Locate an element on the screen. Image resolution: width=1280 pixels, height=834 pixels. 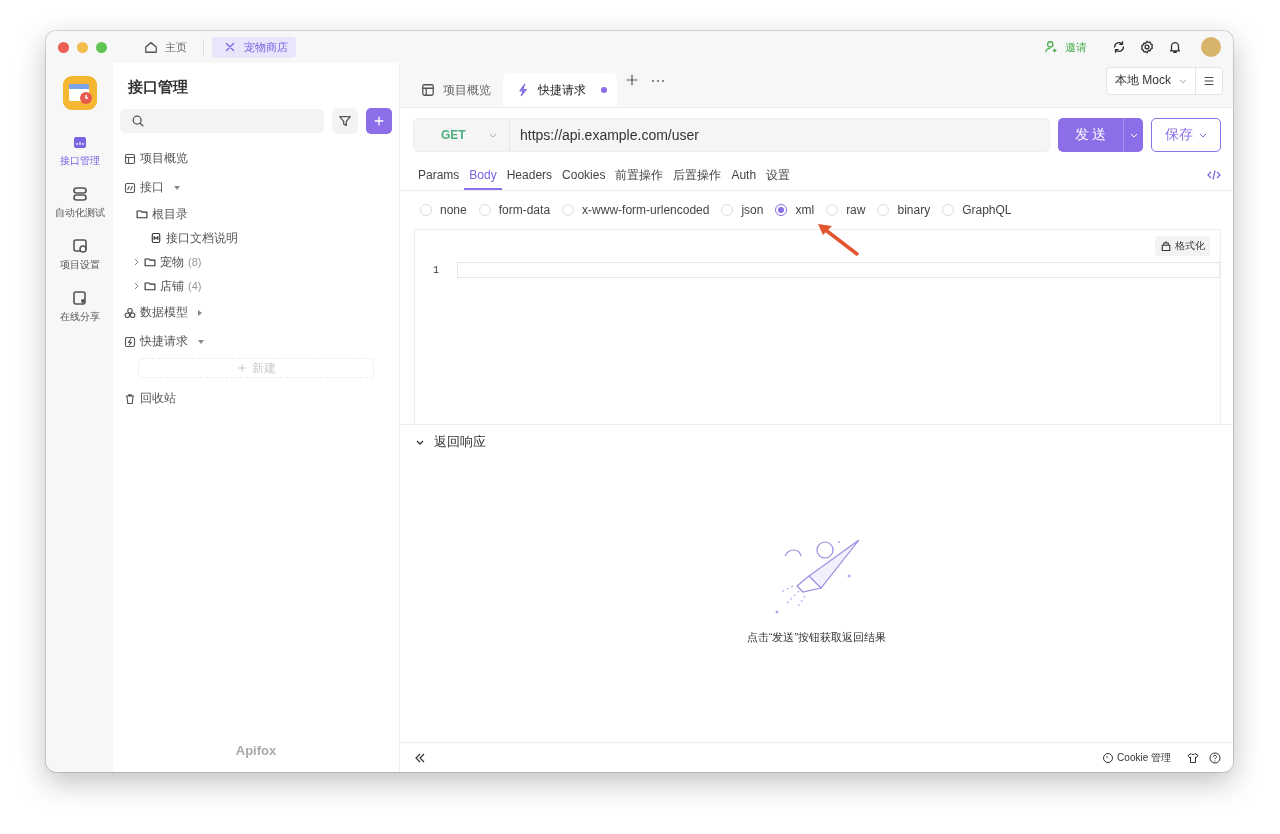
radio-option: binary is located at coordinates (904, 210).